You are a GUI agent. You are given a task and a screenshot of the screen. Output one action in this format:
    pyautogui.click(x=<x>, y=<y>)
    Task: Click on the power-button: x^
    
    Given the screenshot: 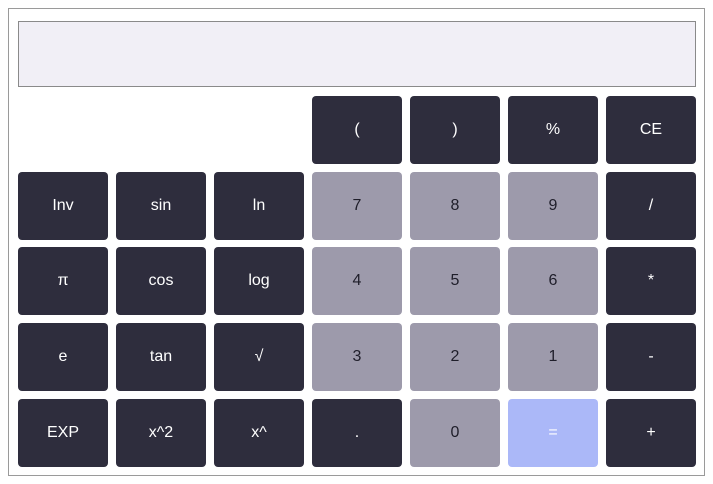 What is the action you would take?
    pyautogui.click(x=259, y=433)
    